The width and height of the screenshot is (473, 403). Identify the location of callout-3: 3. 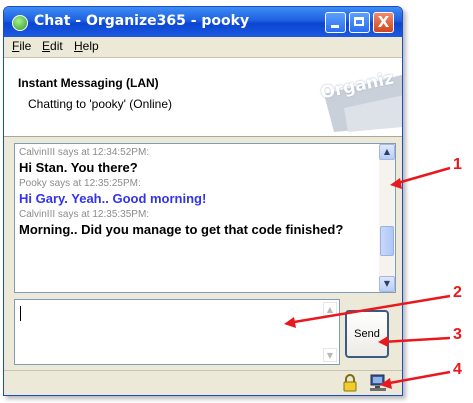
(457, 334).